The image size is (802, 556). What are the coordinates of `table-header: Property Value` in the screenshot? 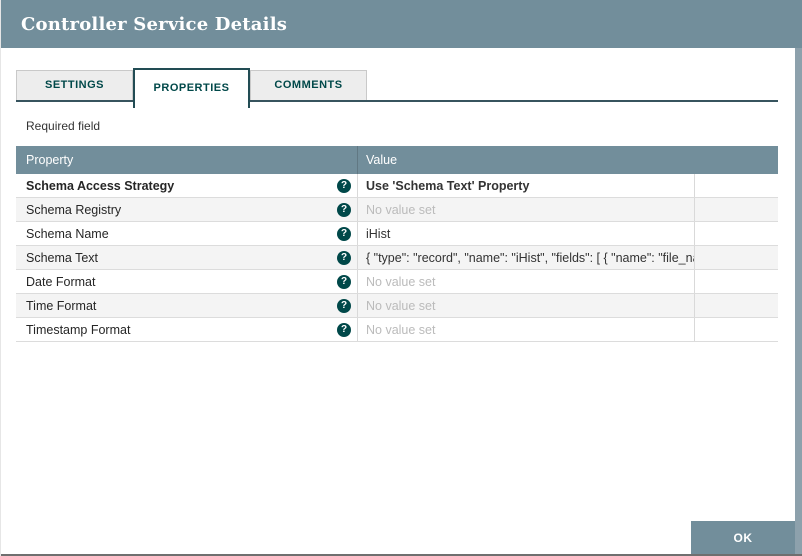 It's located at (397, 160).